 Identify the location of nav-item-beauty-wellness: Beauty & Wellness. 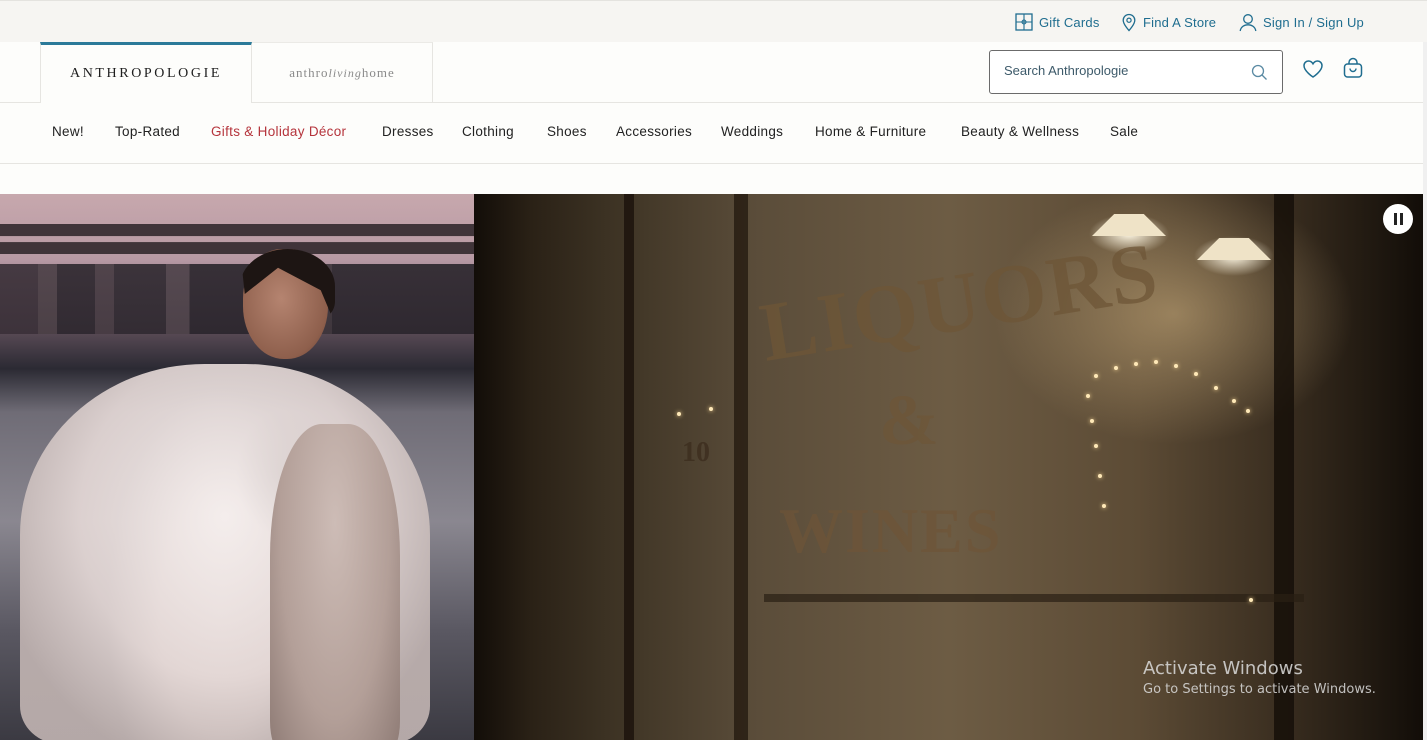
(1020, 131).